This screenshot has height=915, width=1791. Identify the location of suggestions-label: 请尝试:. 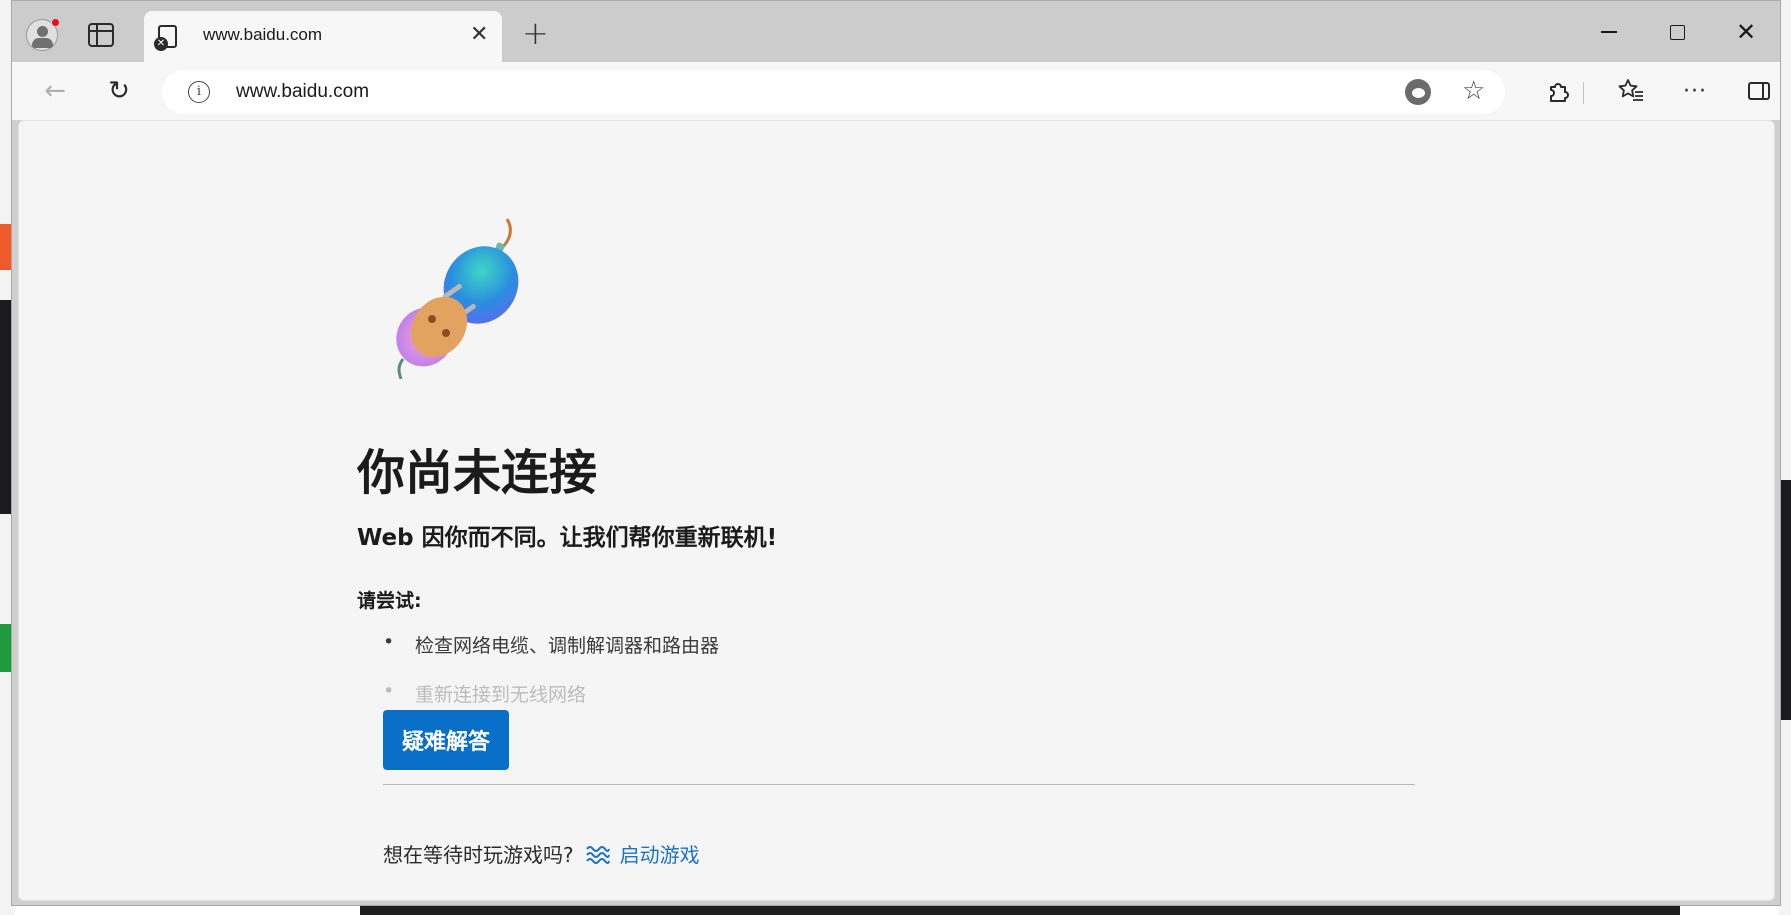
(389, 601).